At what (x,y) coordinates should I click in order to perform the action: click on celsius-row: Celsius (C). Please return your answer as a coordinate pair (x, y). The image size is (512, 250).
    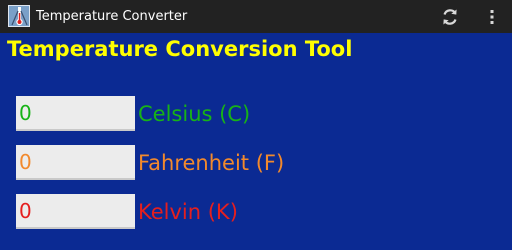
    Looking at the image, I should click on (256, 114).